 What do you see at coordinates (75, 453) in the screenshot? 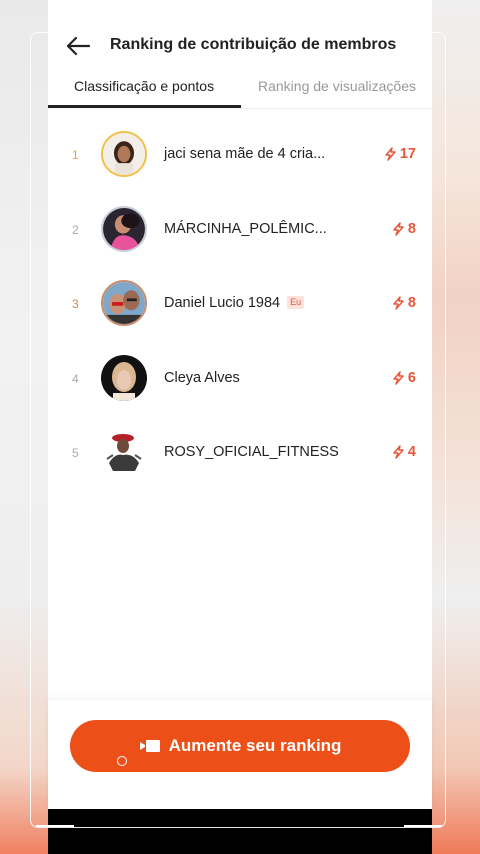
I see `rank-number: 5` at bounding box center [75, 453].